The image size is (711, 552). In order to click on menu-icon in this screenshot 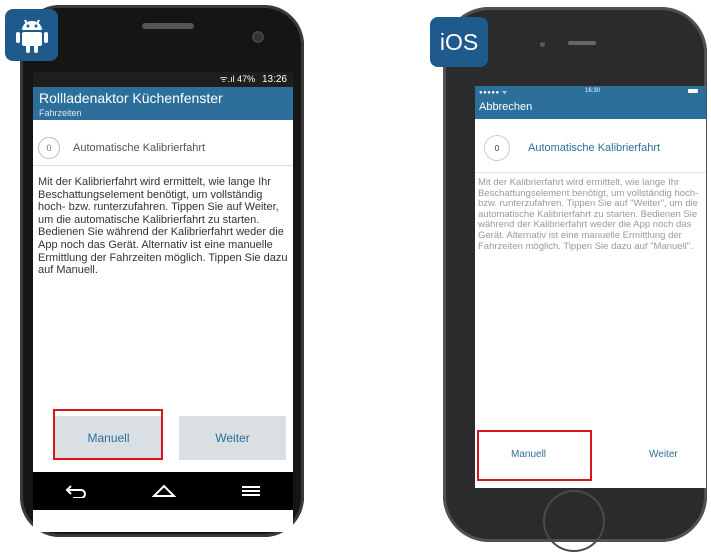, I will do `click(251, 491)`.